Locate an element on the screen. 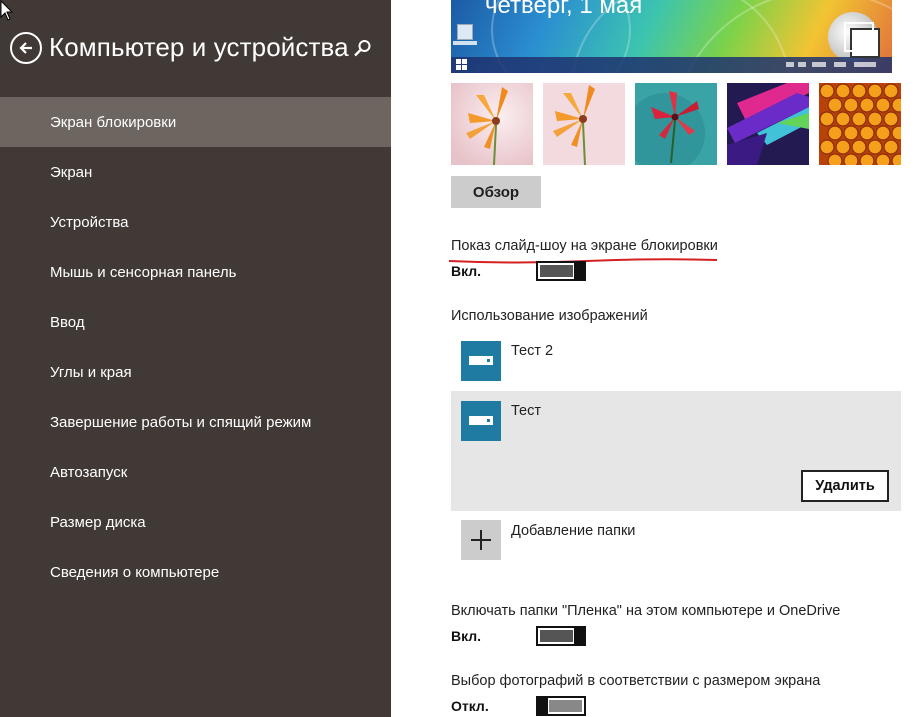 Image resolution: width=922 pixels, height=717 pixels. window-restore-icon is located at coordinates (862, 40).